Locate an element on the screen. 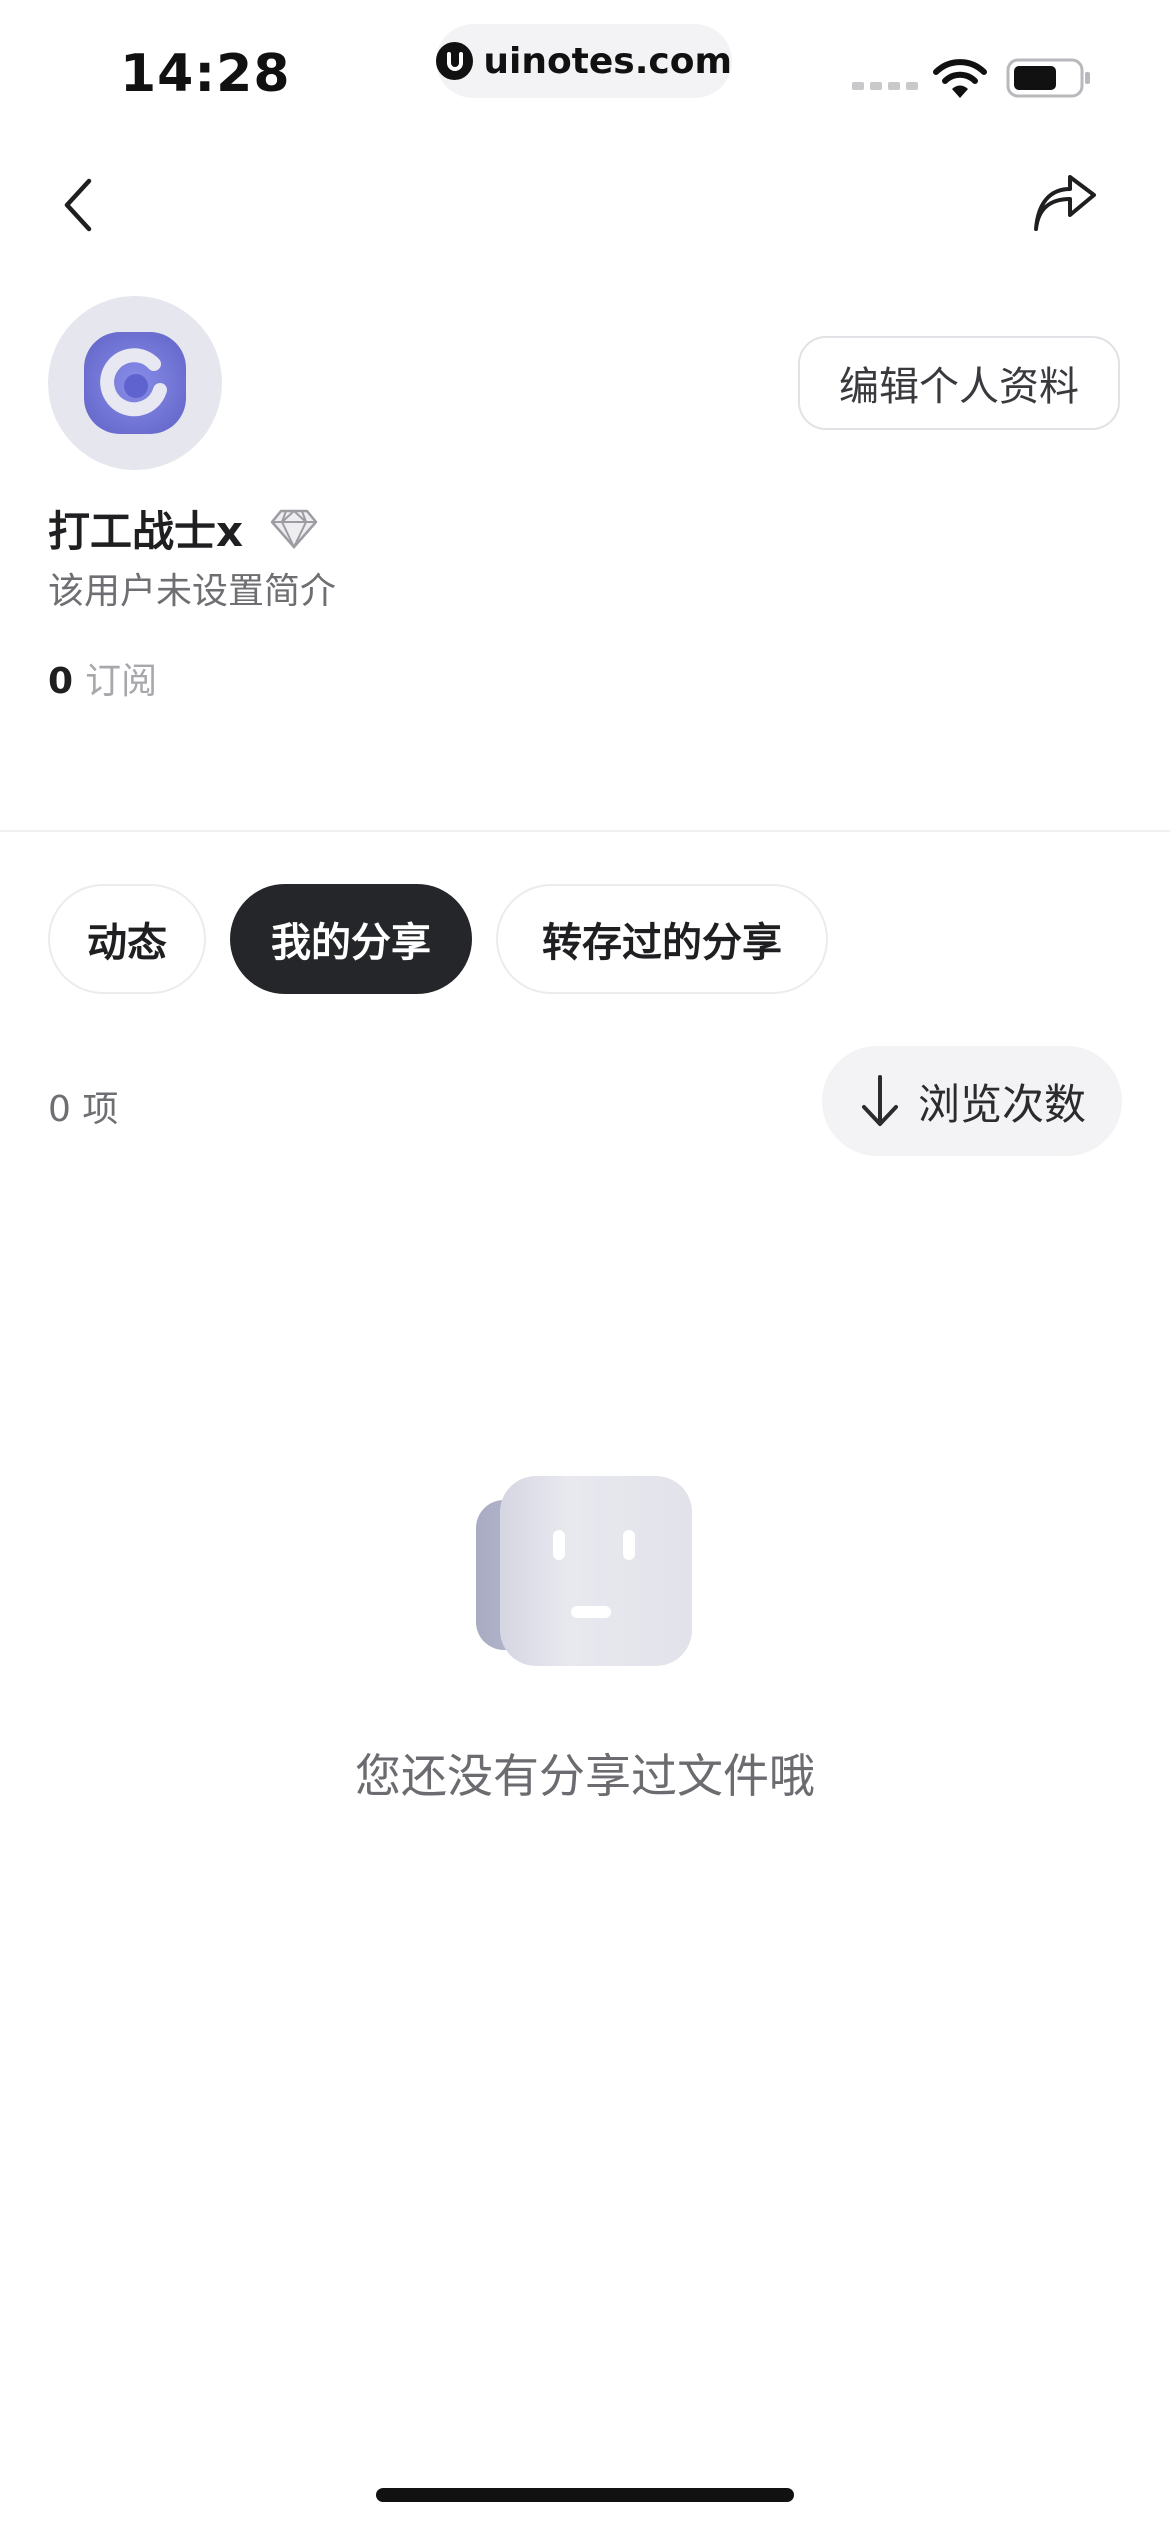  arrow-down-icon is located at coordinates (879, 1100).